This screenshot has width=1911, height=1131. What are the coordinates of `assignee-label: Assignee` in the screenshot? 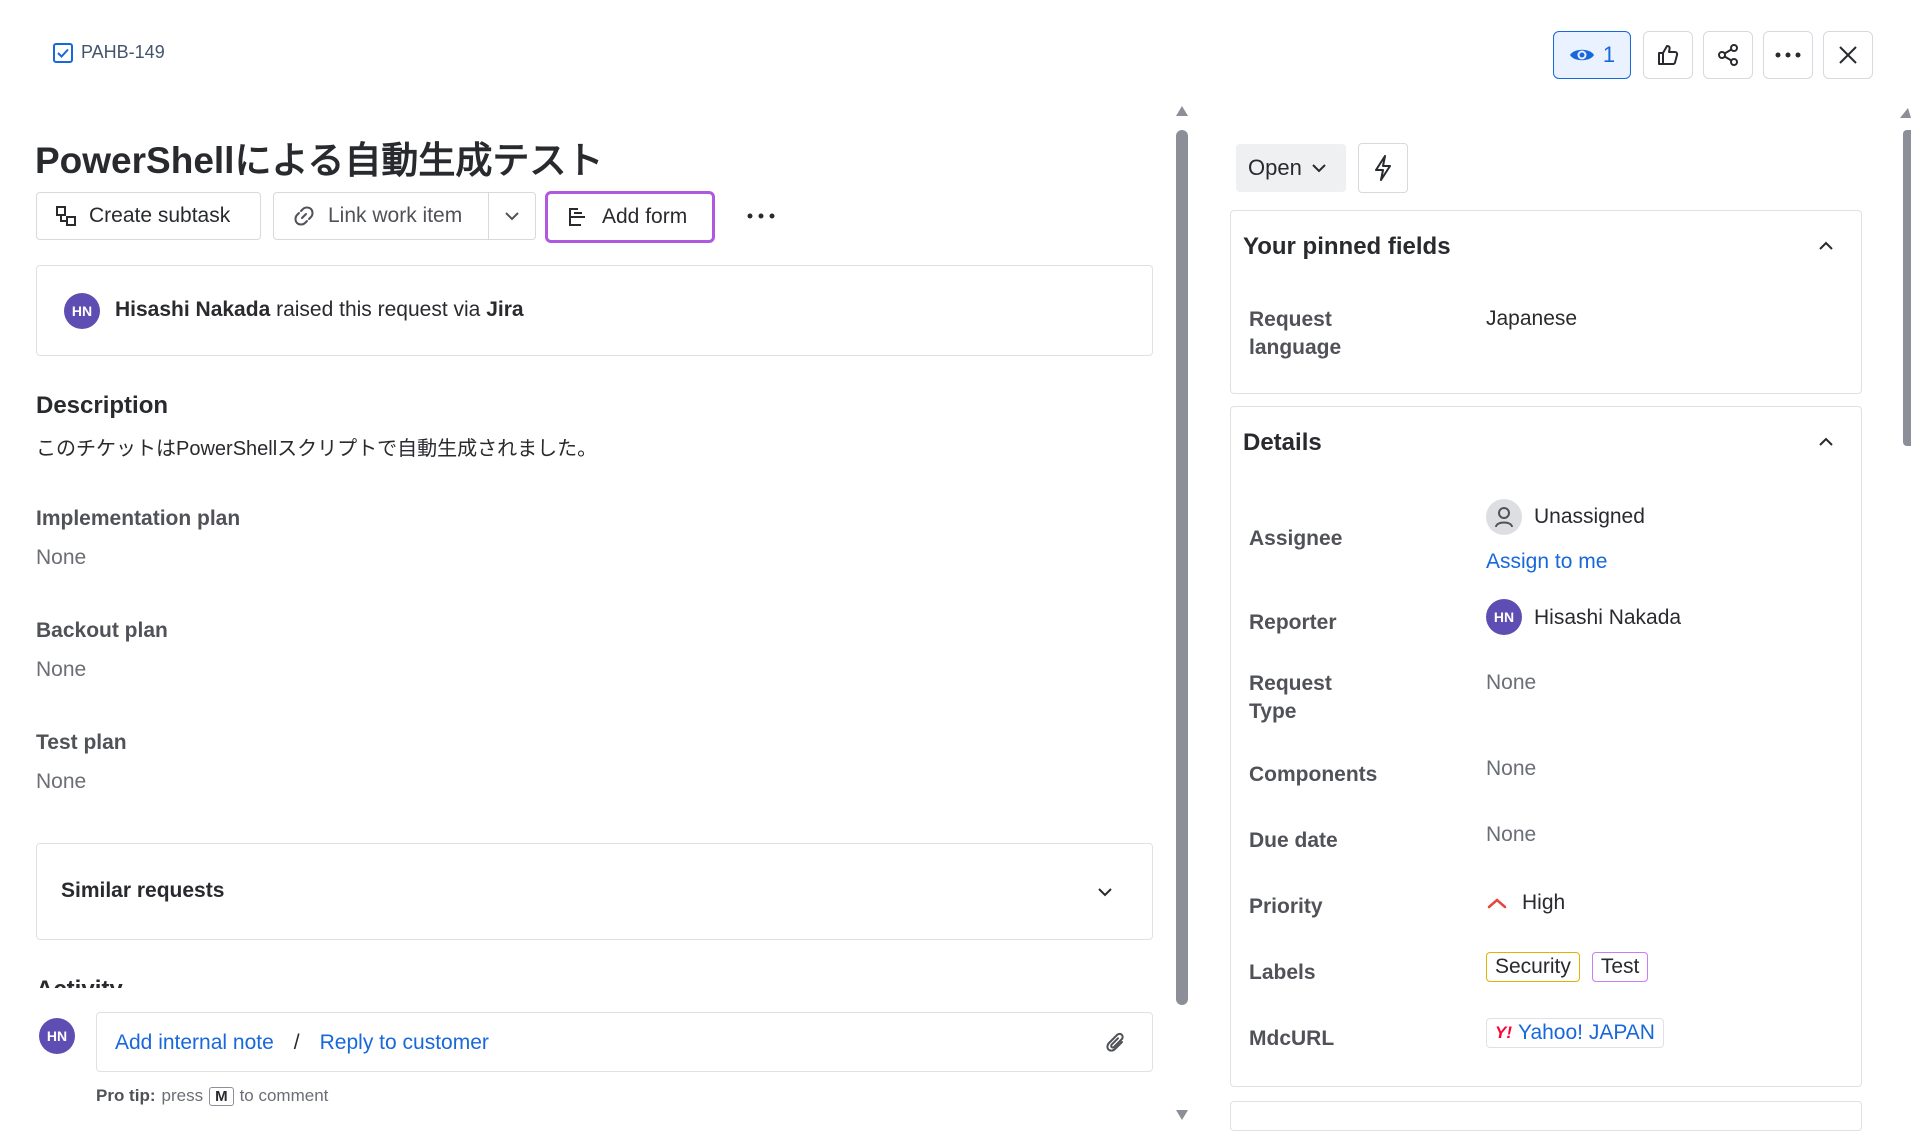 It's located at (1296, 538).